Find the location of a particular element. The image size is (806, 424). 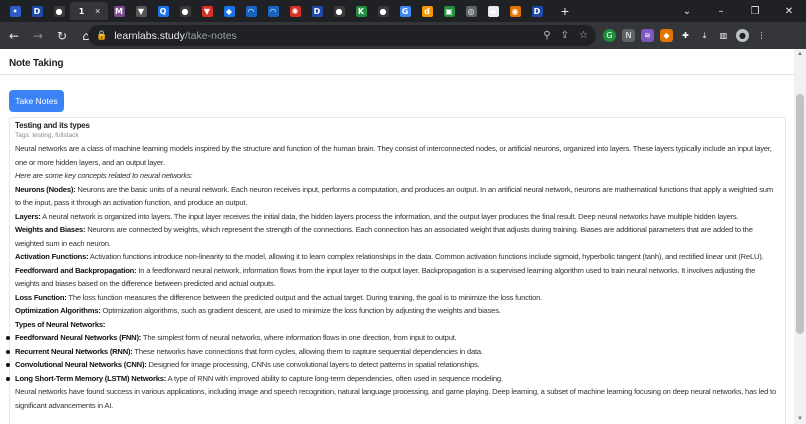

browser-tab: M is located at coordinates (119, 11).